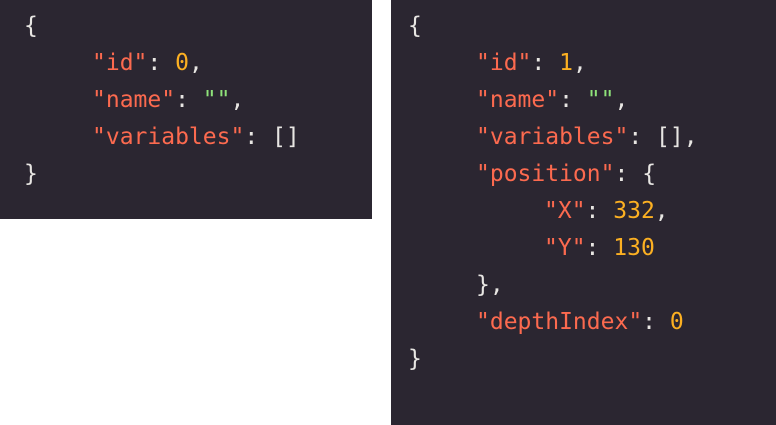 This screenshot has height=425, width=776. What do you see at coordinates (483, 285) in the screenshot?
I see `position-close-brace: }` at bounding box center [483, 285].